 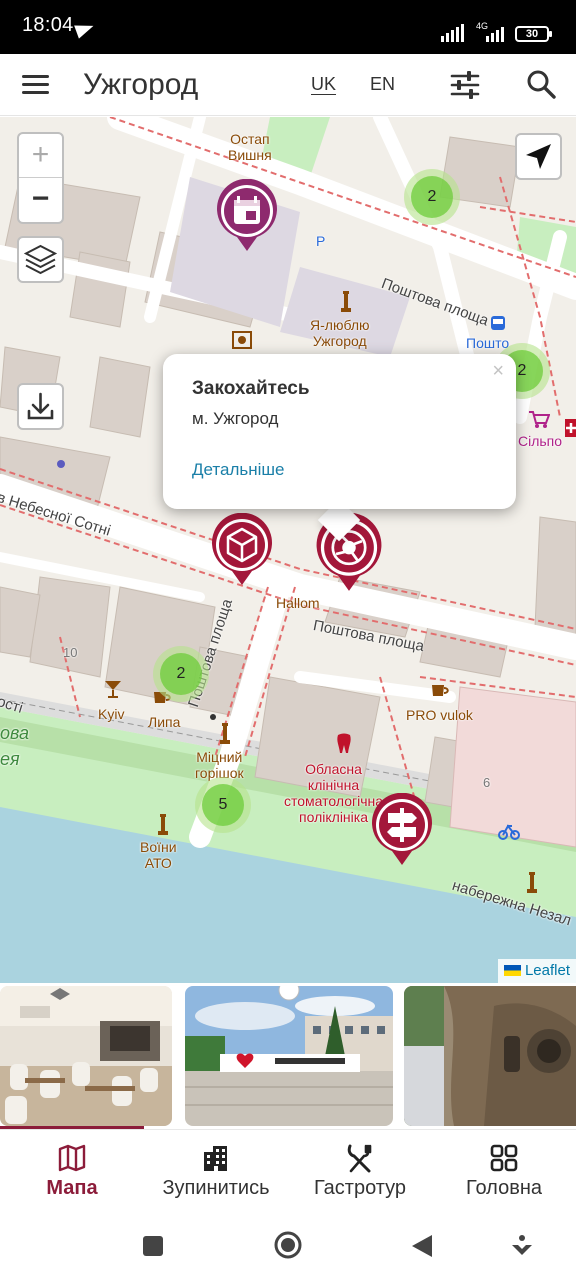 What do you see at coordinates (40, 156) in the screenshot?
I see `zoom-in-button: +` at bounding box center [40, 156].